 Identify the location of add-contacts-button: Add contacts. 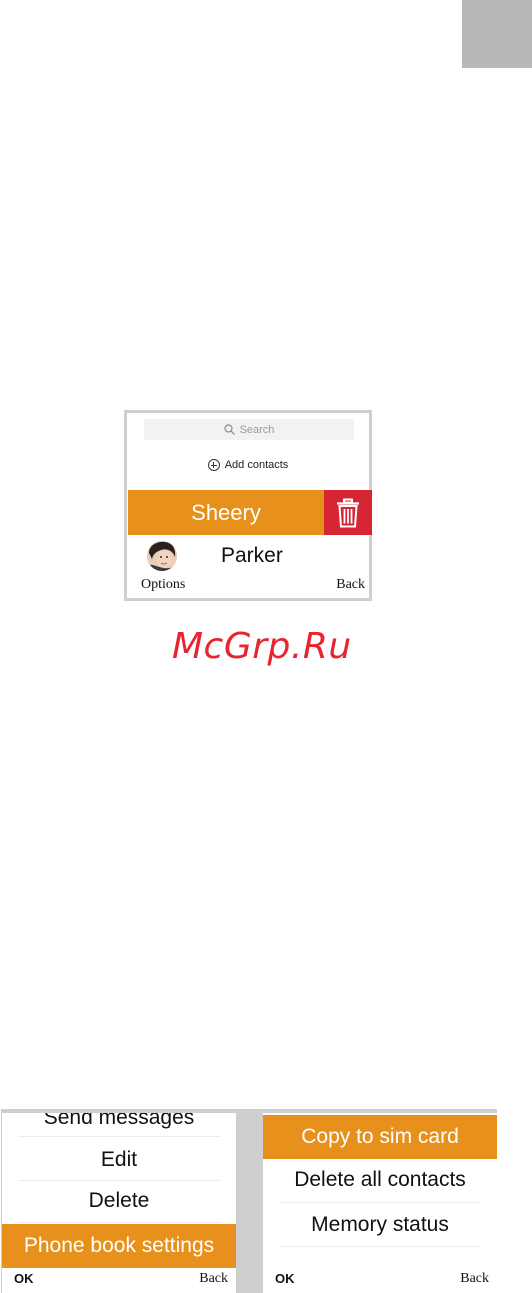
(248, 465).